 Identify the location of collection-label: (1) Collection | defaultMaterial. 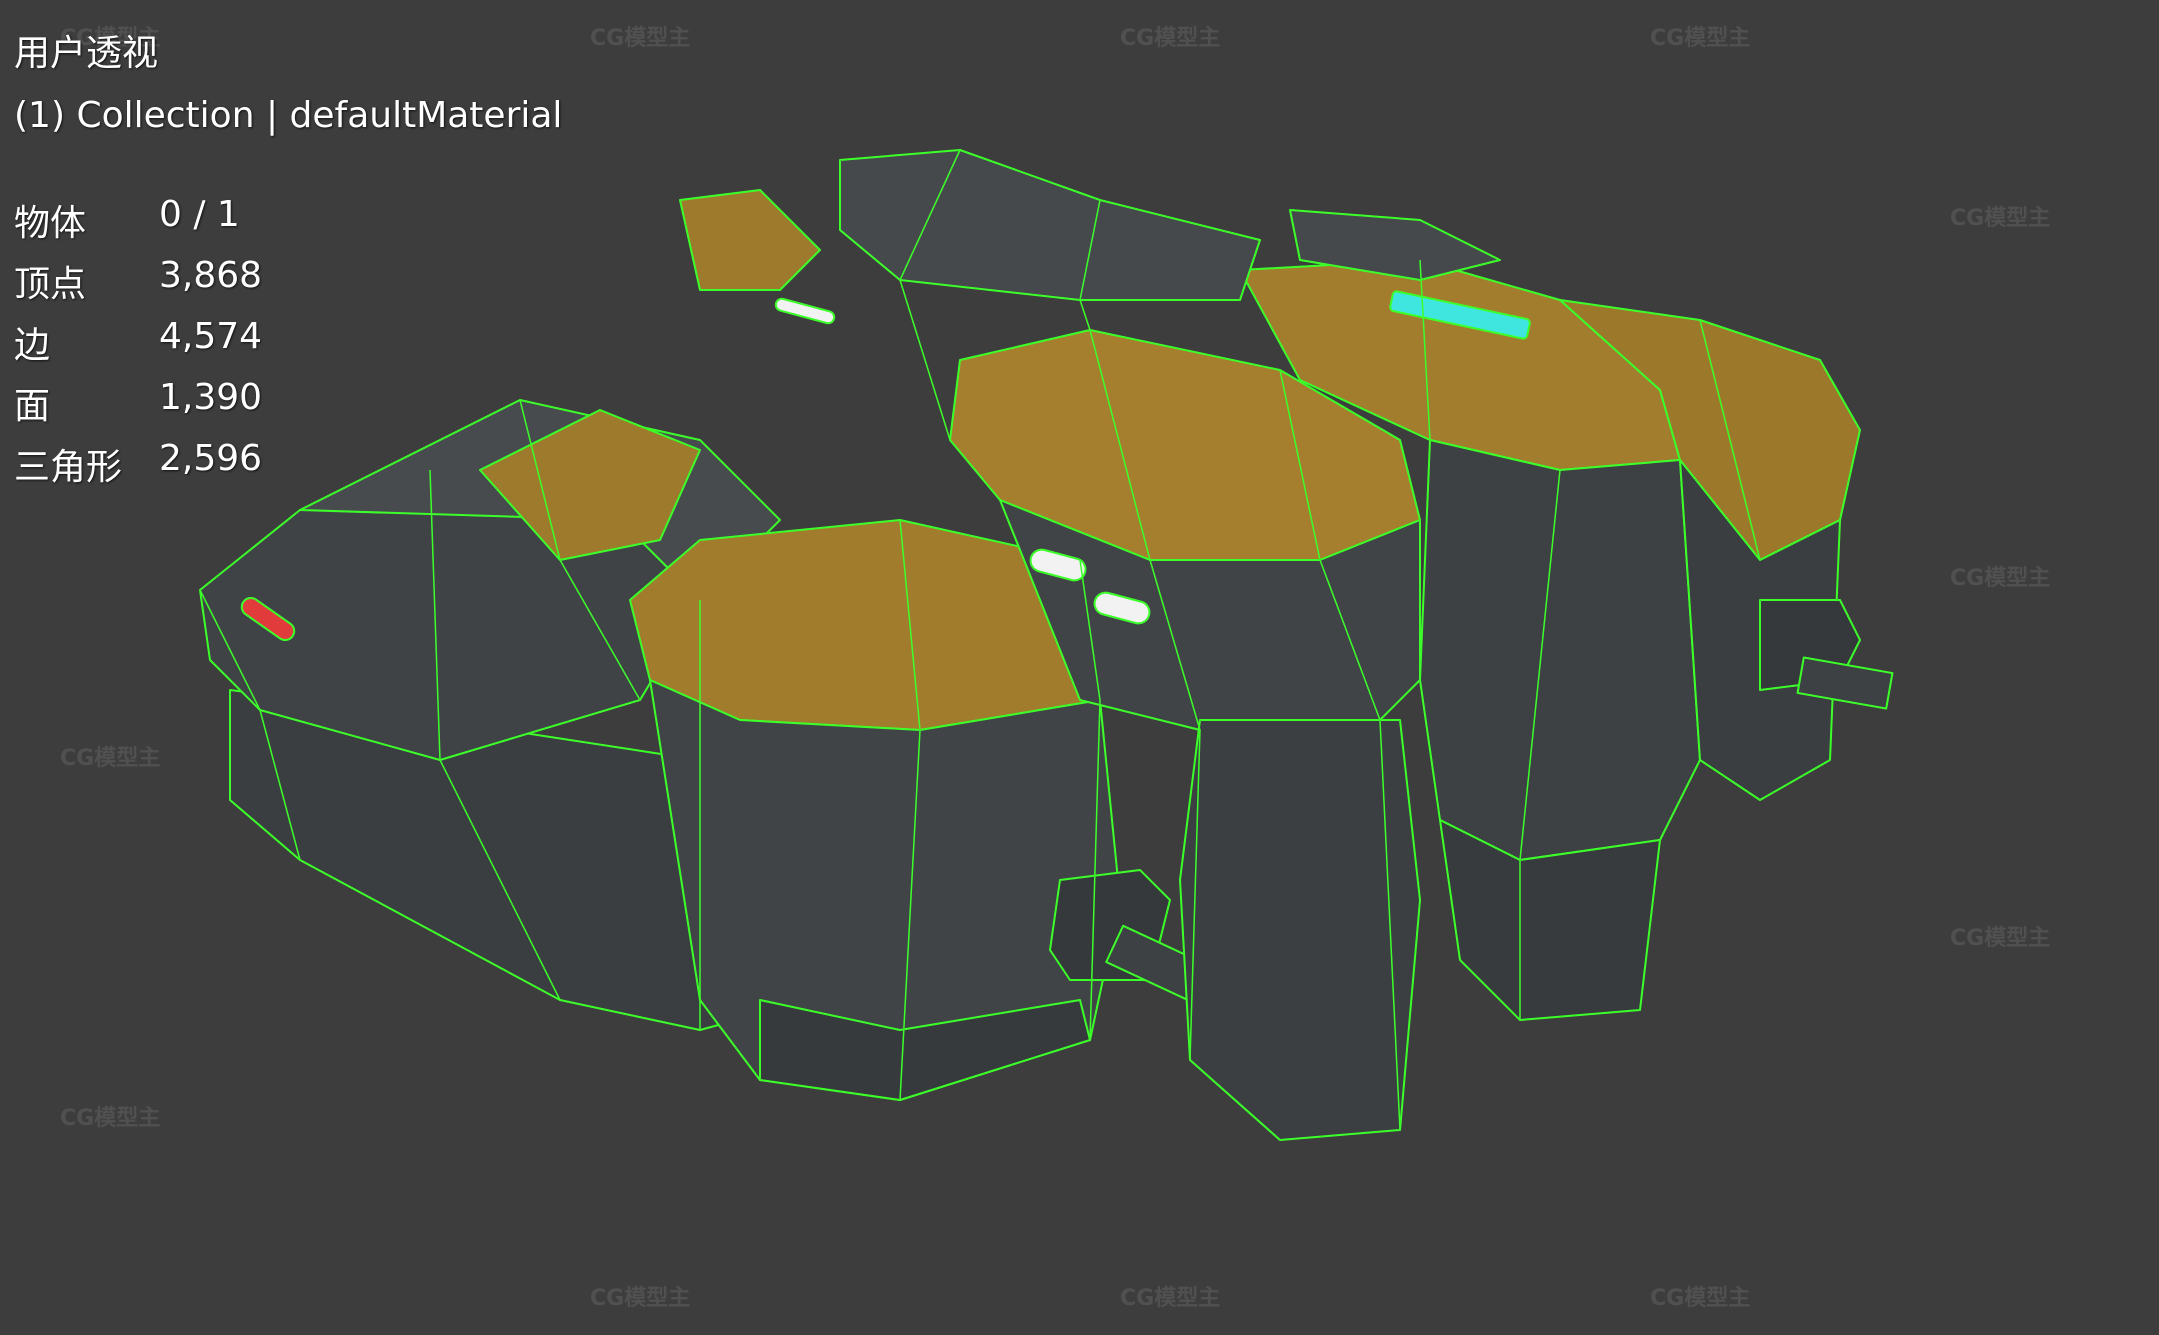
(288, 115).